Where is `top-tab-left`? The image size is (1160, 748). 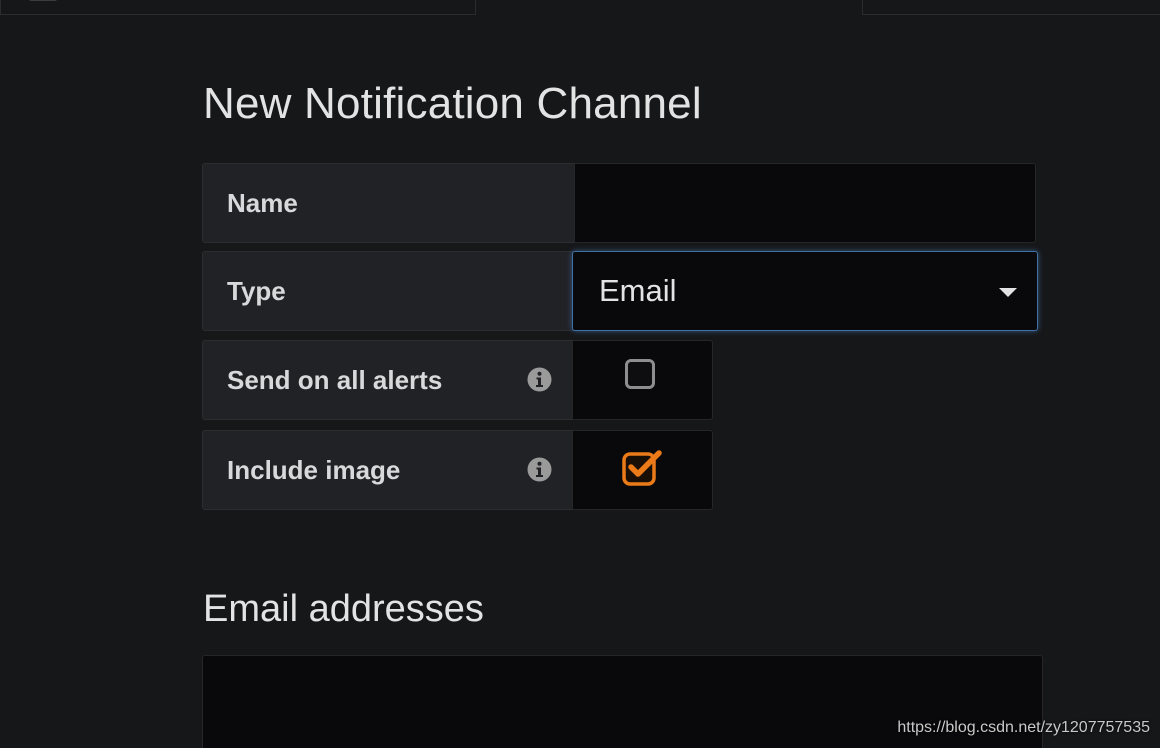 top-tab-left is located at coordinates (238, 7).